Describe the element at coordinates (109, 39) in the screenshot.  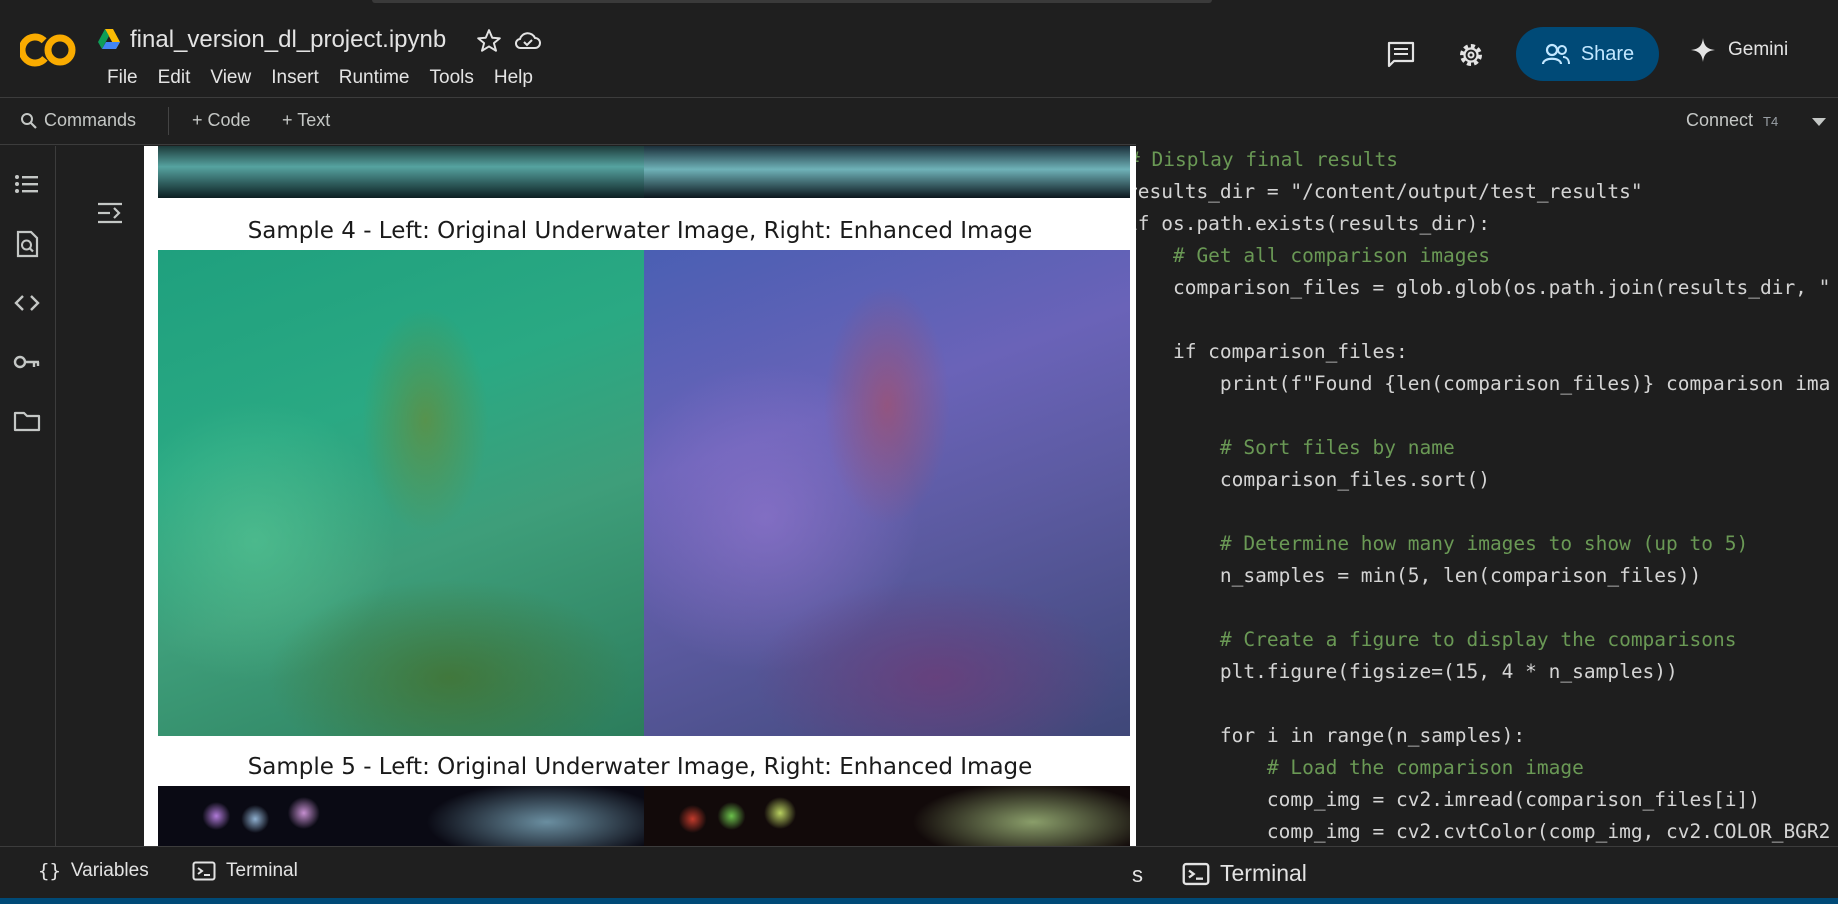
I see `google-drive-icon` at that location.